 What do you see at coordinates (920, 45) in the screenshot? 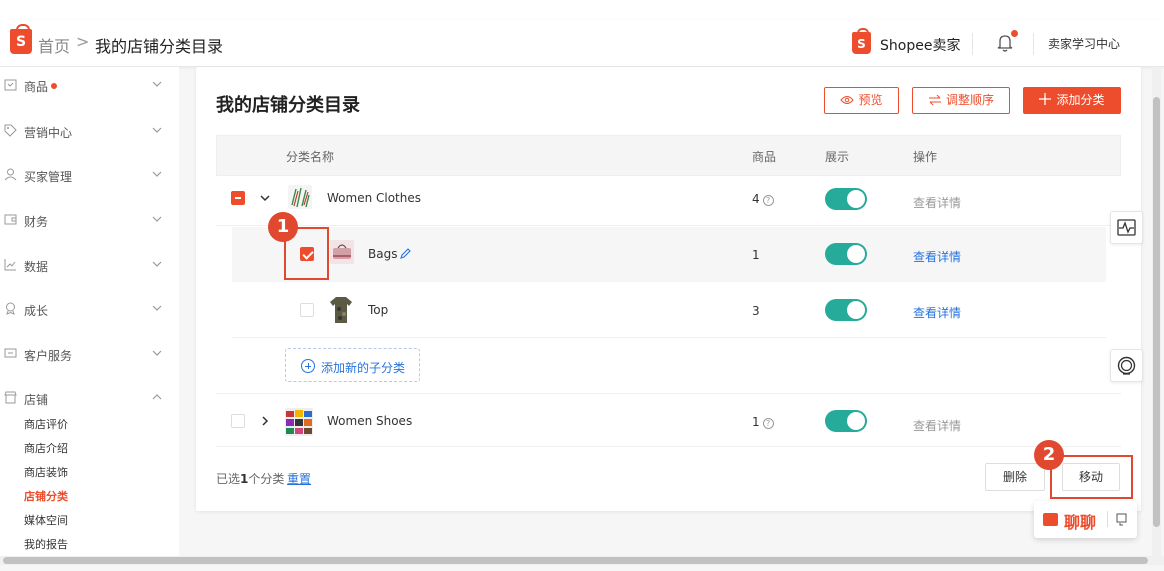
I see `seller-centre-name: Shopee卖家` at bounding box center [920, 45].